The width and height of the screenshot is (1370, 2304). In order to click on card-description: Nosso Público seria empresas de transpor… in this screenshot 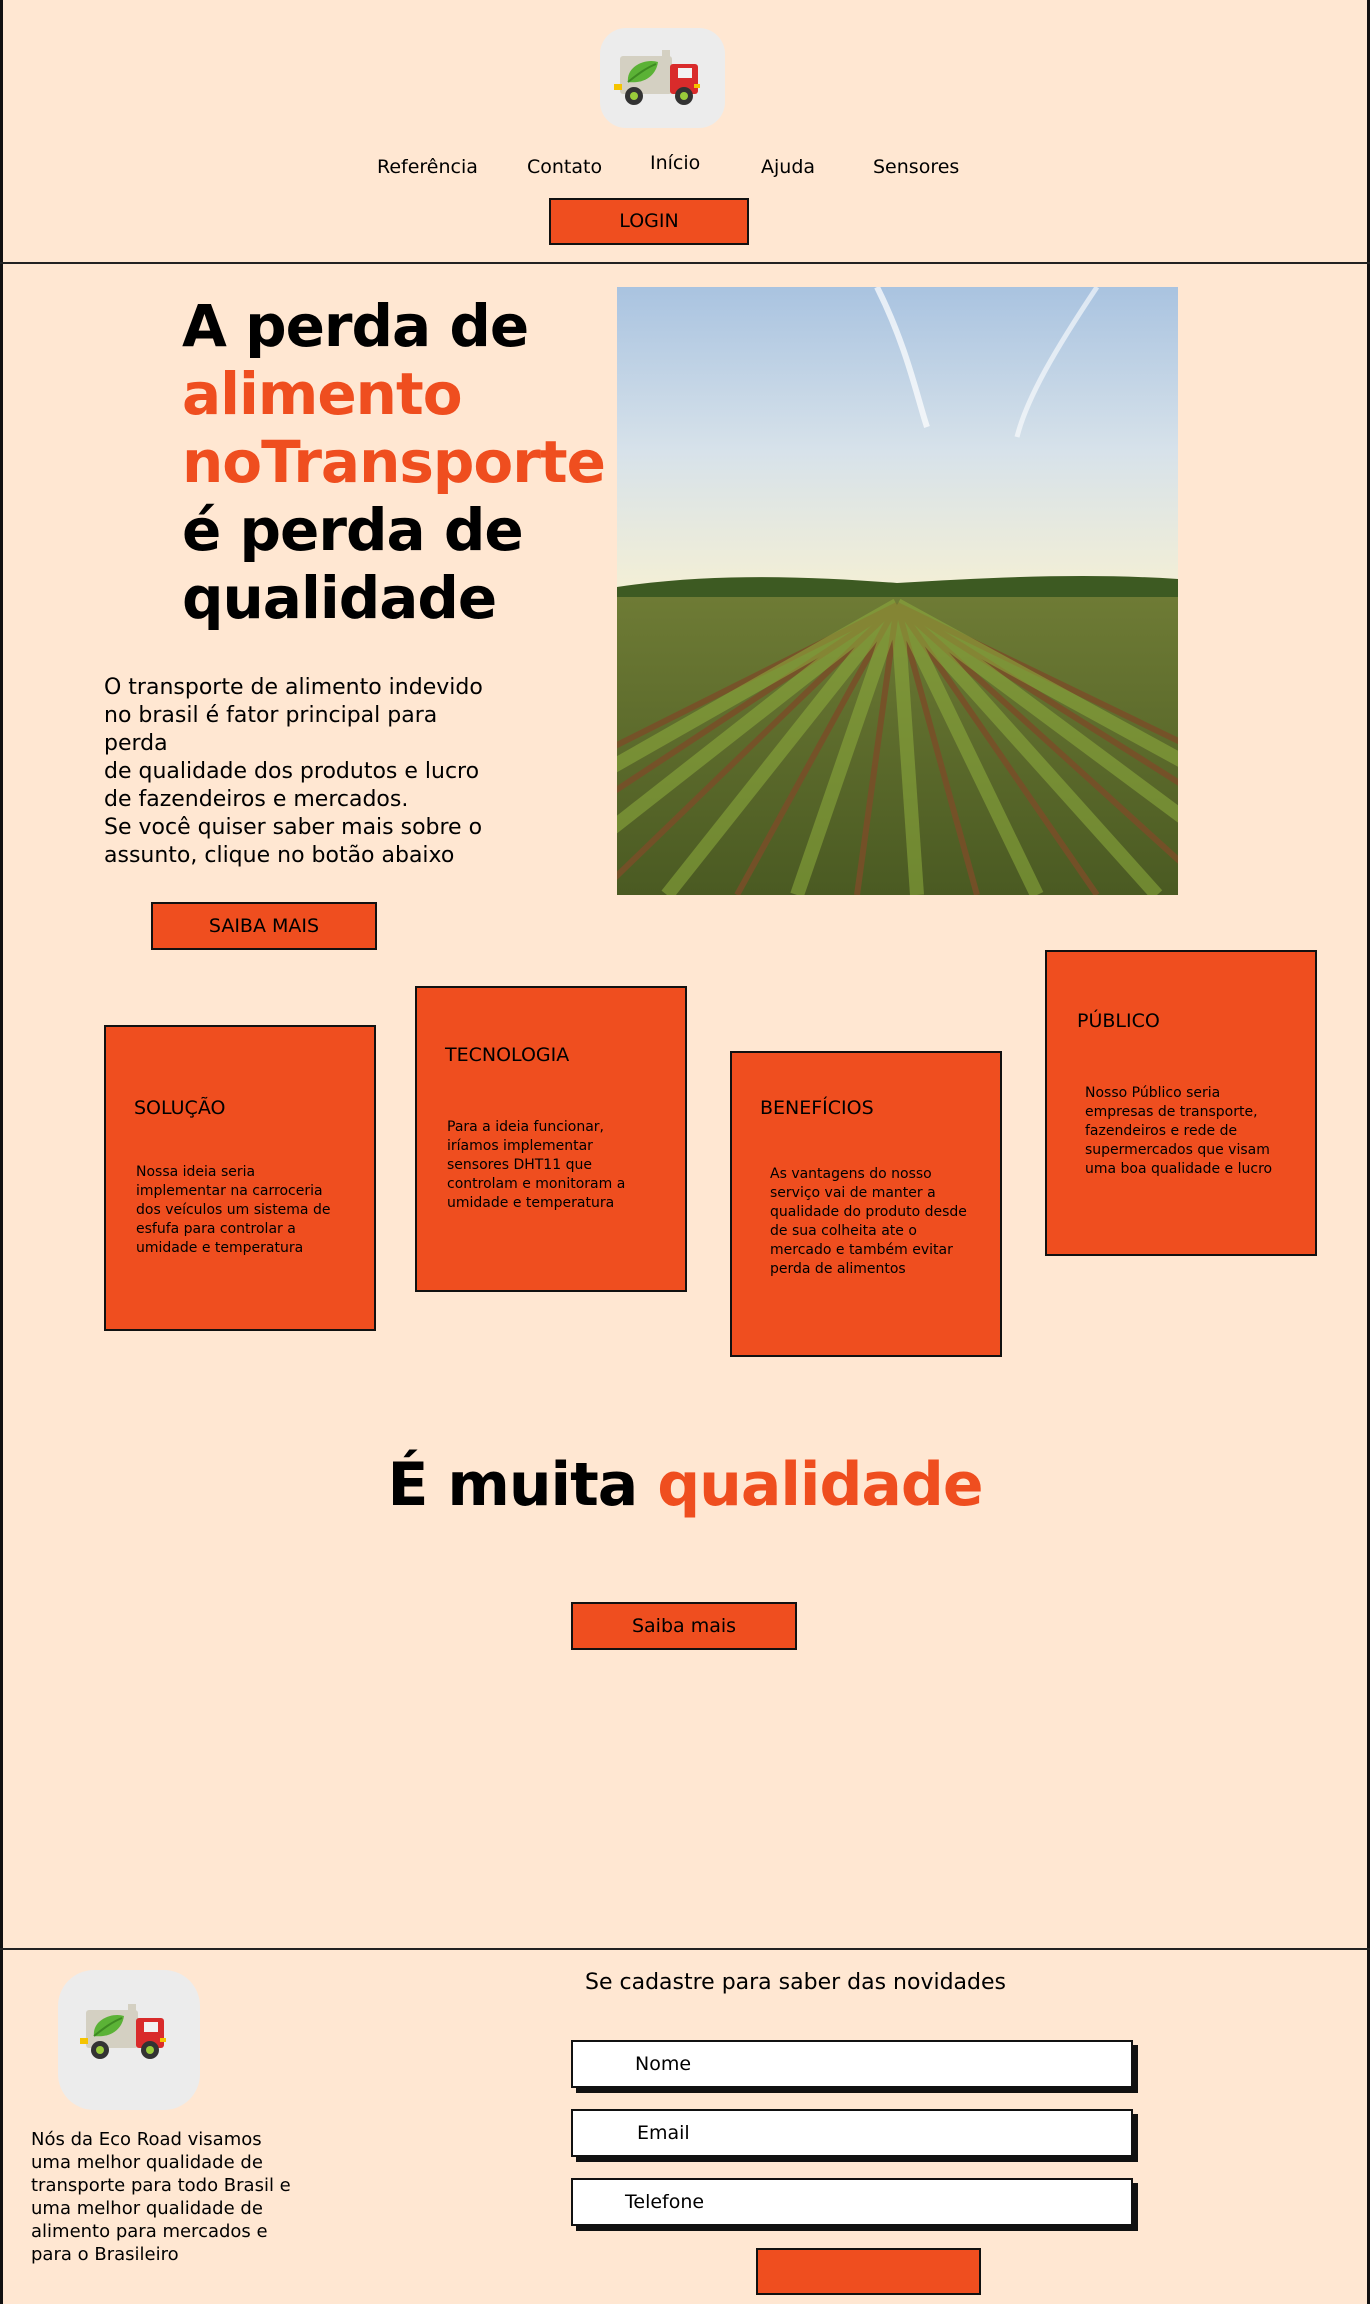, I will do `click(1190, 1131)`.